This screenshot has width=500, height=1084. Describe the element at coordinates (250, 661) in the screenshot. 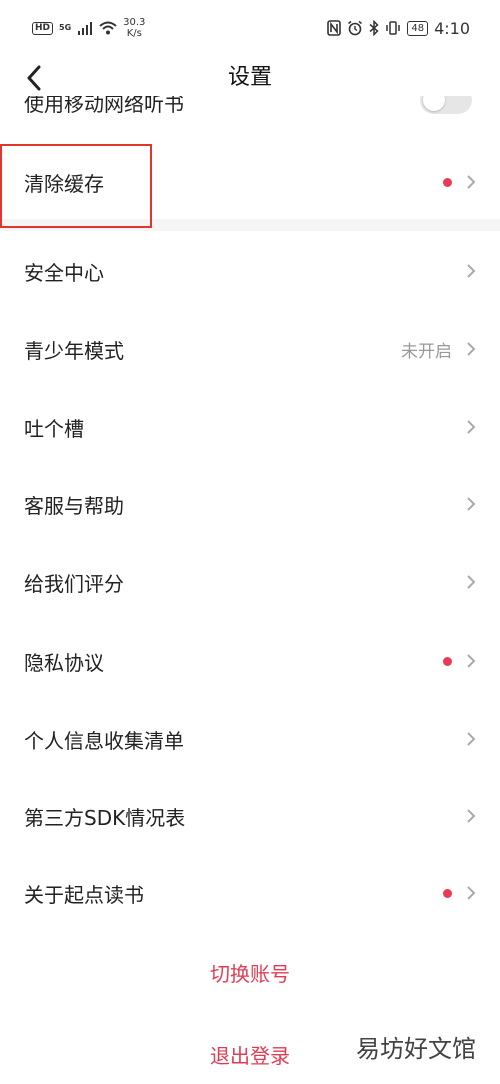

I see `settings-row-privacy-policy: 隐私协议` at that location.